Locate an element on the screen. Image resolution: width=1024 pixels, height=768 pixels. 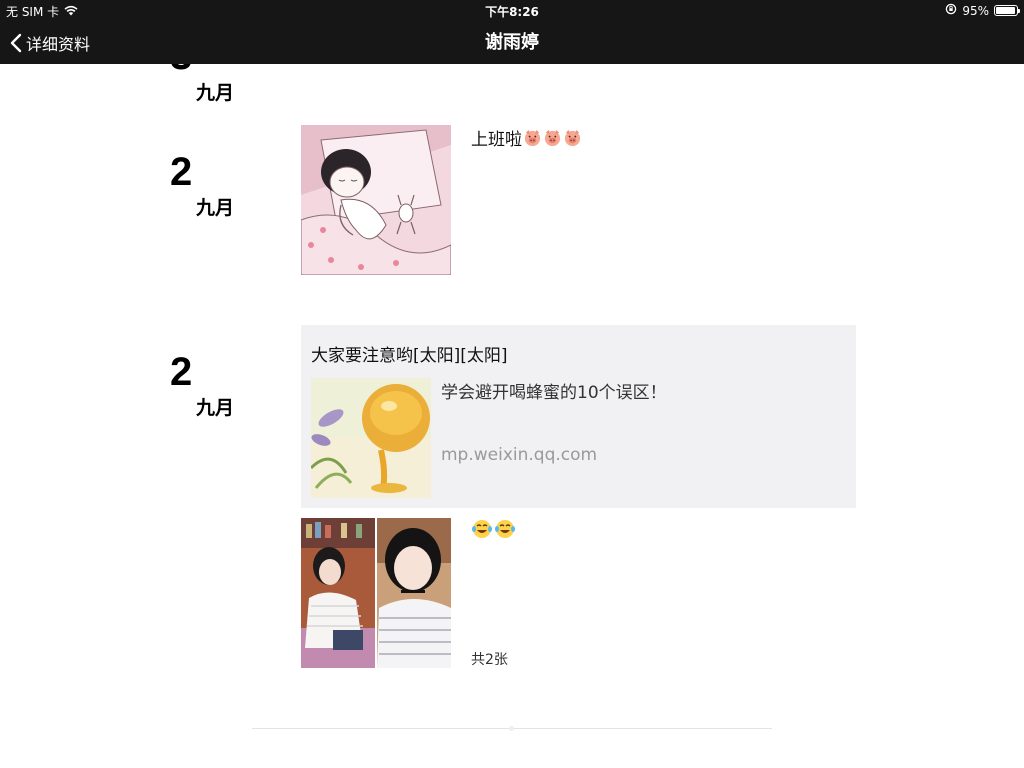
post-emoji-text is located at coordinates (493, 529).